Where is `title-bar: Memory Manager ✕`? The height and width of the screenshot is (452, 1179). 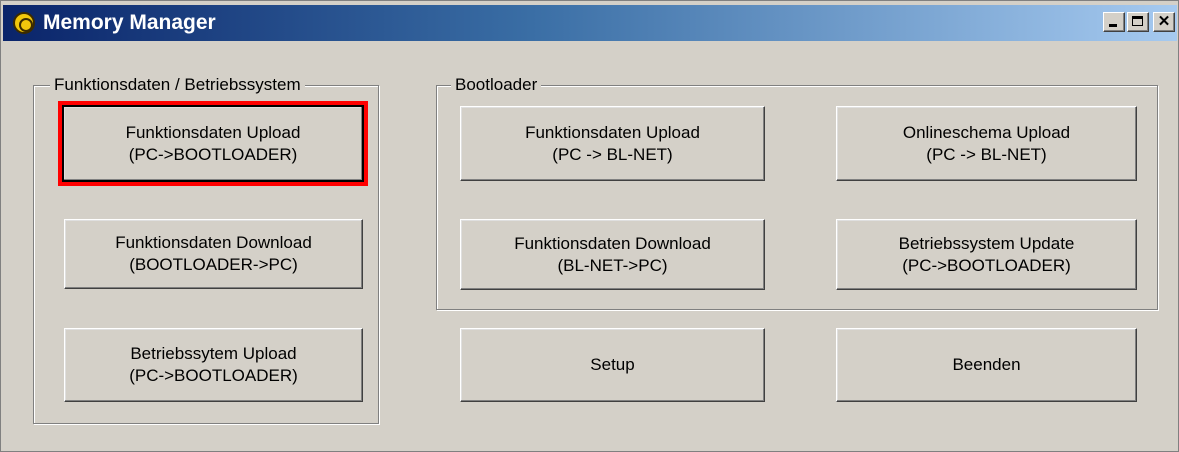 title-bar: Memory Manager ✕ is located at coordinates (590, 23).